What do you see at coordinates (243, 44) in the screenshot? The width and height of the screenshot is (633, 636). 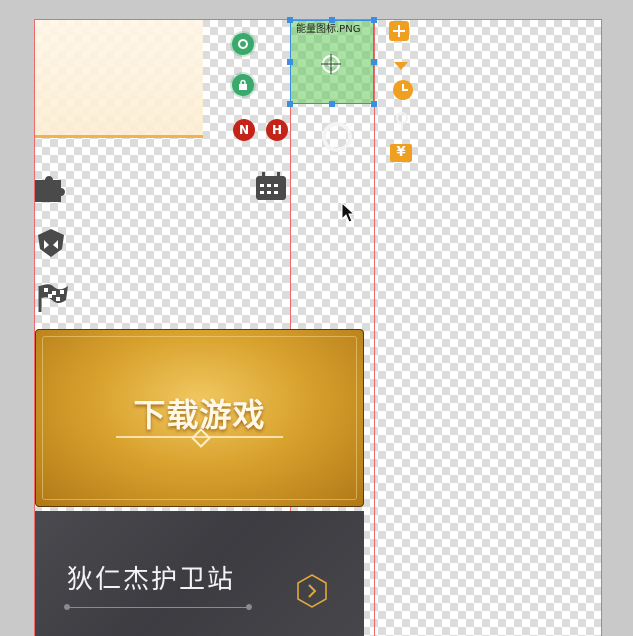 I see `gear-icon` at bounding box center [243, 44].